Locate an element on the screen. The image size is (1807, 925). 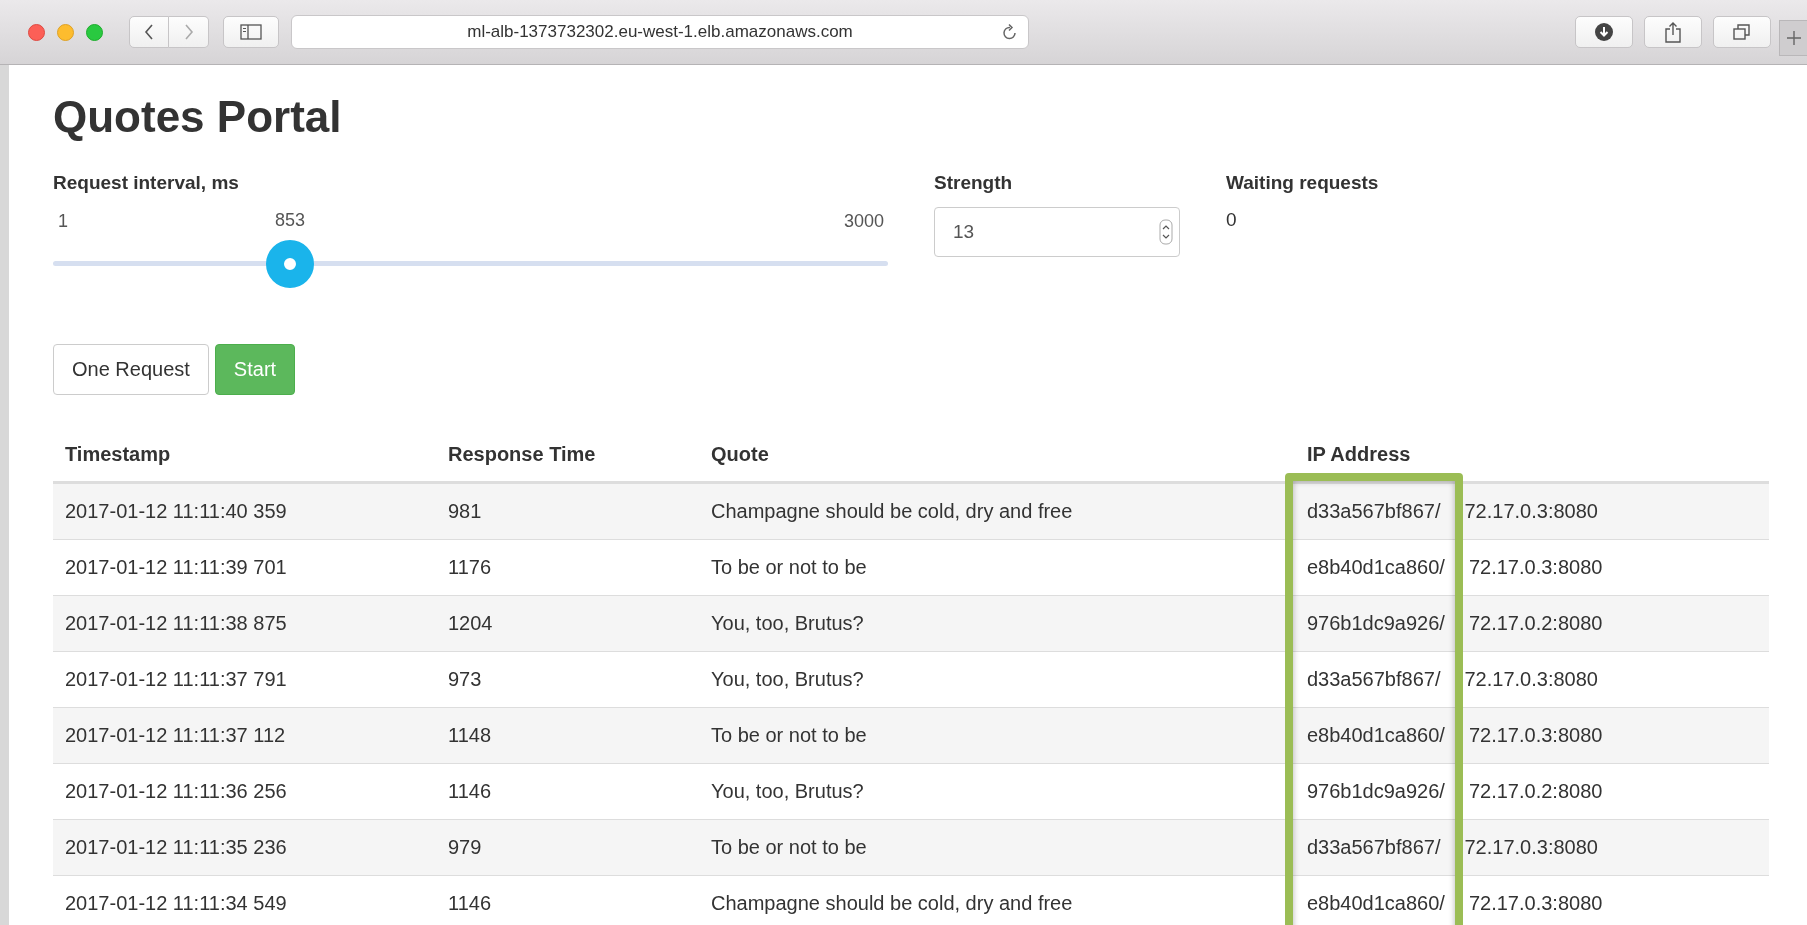
page-title: Quotes Portal is located at coordinates (198, 117).